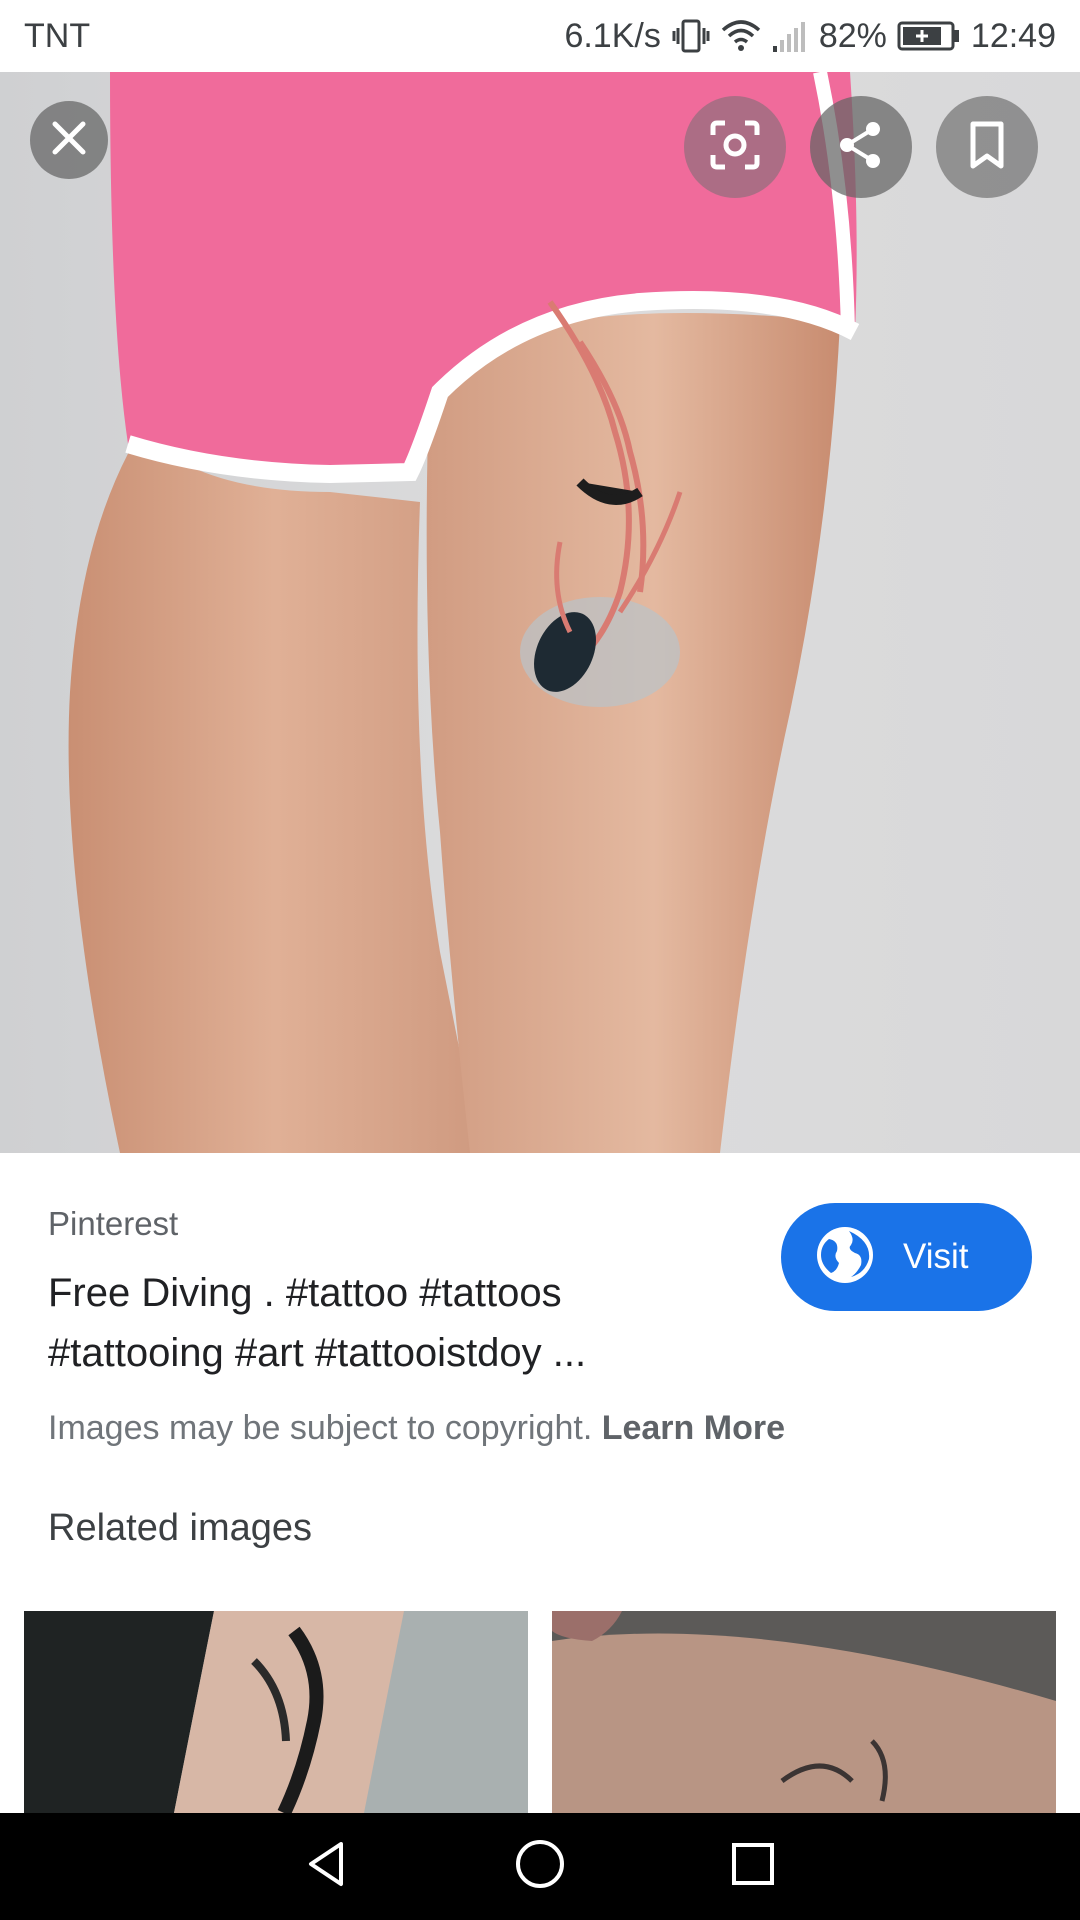 Image resolution: width=1080 pixels, height=1920 pixels. Describe the element at coordinates (693, 1428) in the screenshot. I see `learn-more-link: Learn More` at that location.